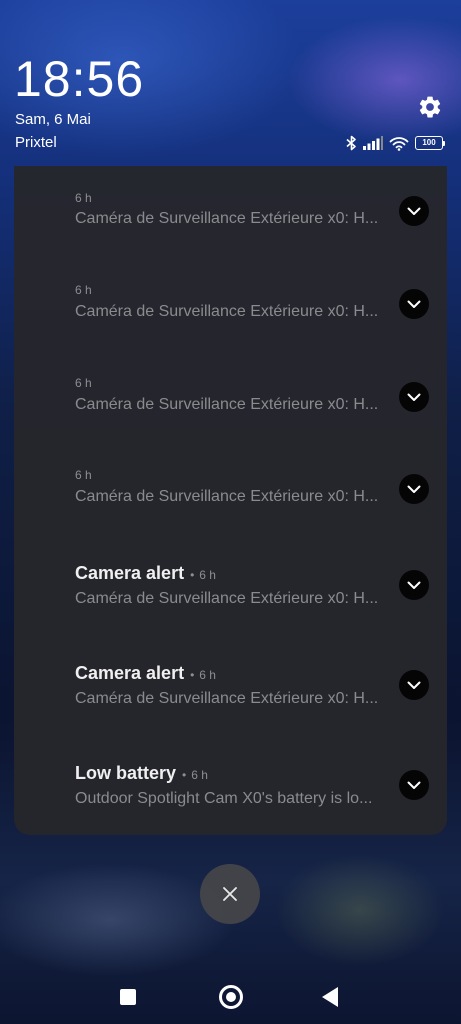 Image resolution: width=461 pixels, height=1024 pixels. Describe the element at coordinates (430, 107) in the screenshot. I see `gear-icon` at that location.